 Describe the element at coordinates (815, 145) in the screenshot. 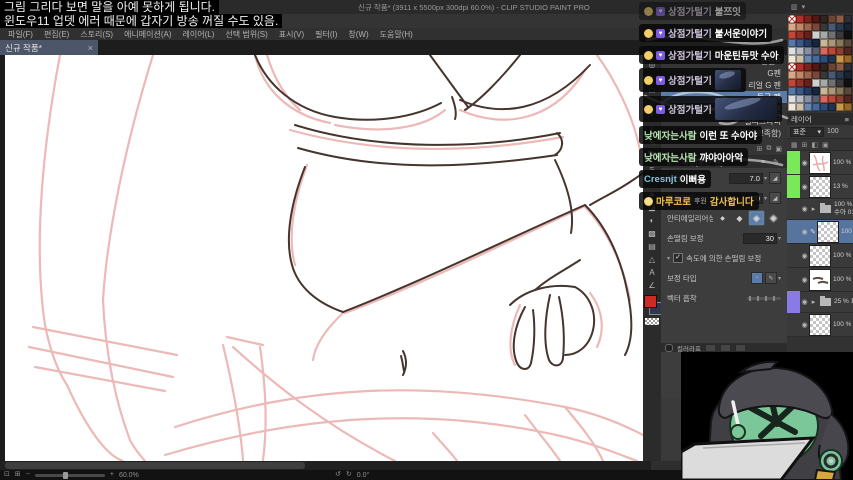

I see `layer-mask-icon: ◧` at that location.